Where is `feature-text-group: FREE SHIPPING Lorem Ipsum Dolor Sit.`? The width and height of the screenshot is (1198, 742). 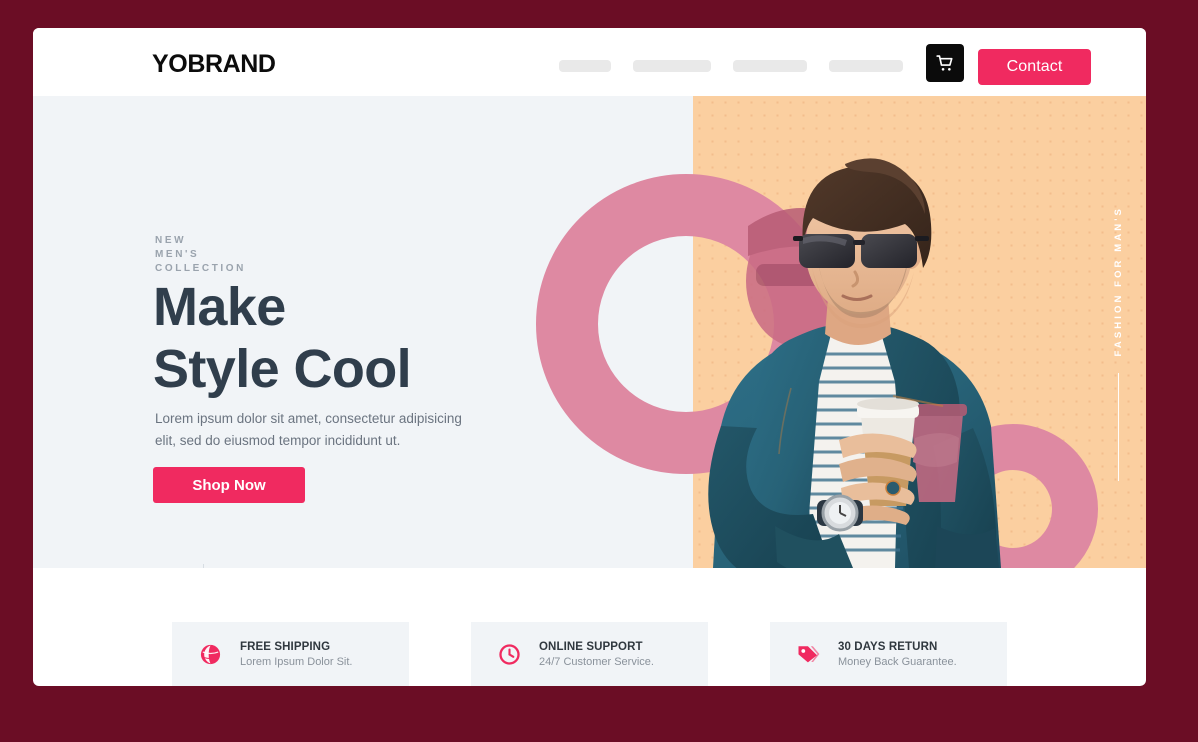 feature-text-group: FREE SHIPPING Lorem Ipsum Dolor Sit. is located at coordinates (296, 654).